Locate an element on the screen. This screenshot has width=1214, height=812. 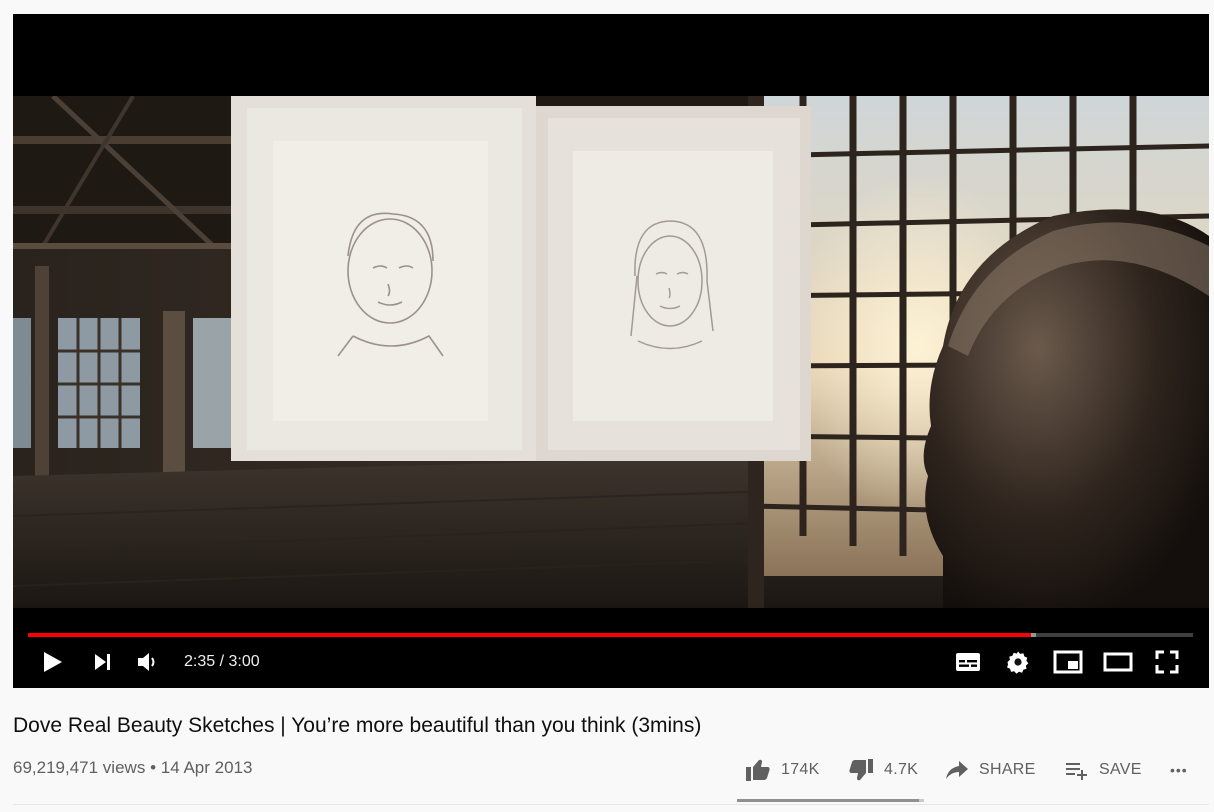
fullscreen-icon is located at coordinates (1167, 662).